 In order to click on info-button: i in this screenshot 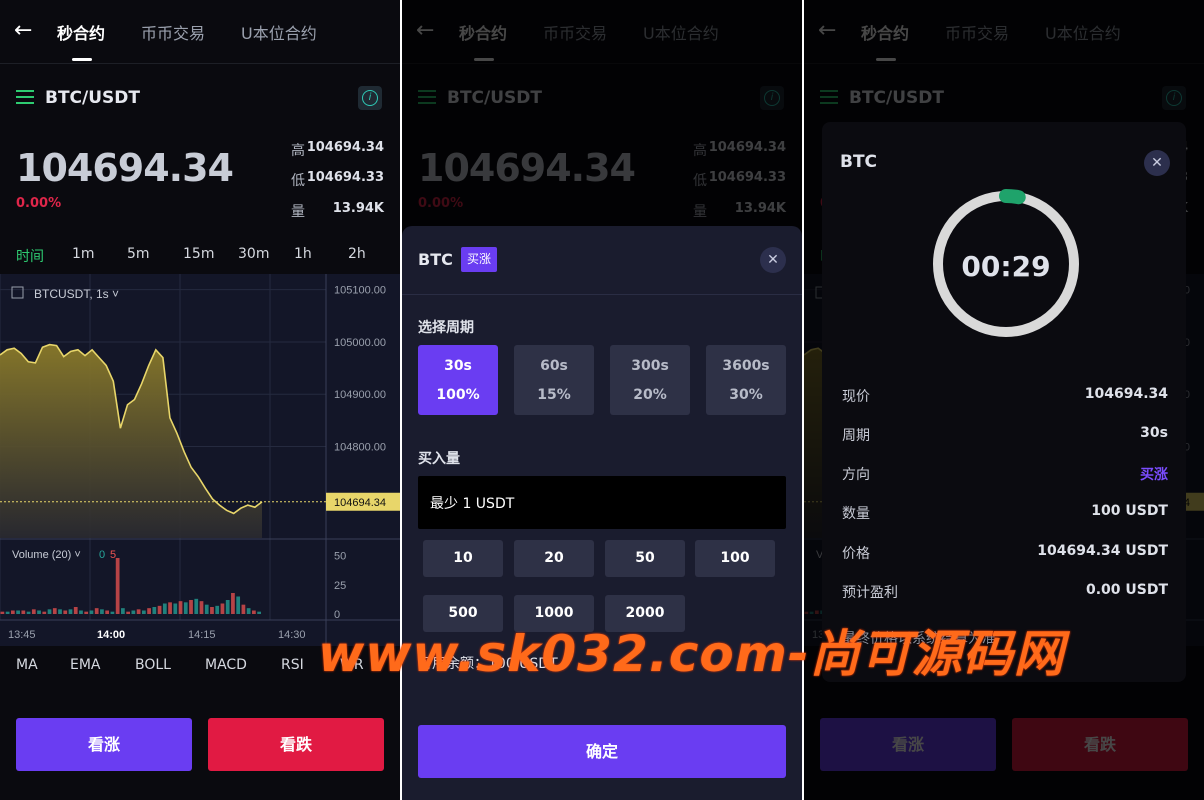, I will do `click(370, 98)`.